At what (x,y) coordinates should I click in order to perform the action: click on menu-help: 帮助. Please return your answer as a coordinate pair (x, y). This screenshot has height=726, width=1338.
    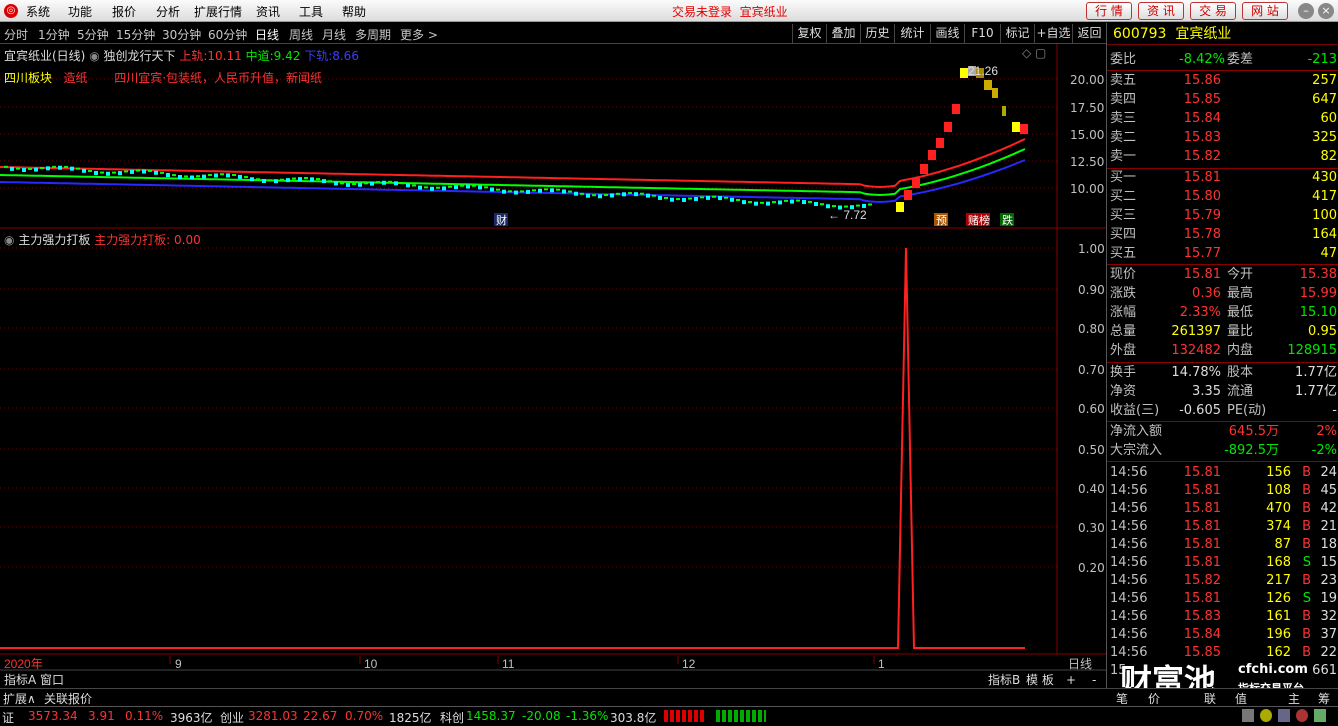
    Looking at the image, I should click on (354, 11).